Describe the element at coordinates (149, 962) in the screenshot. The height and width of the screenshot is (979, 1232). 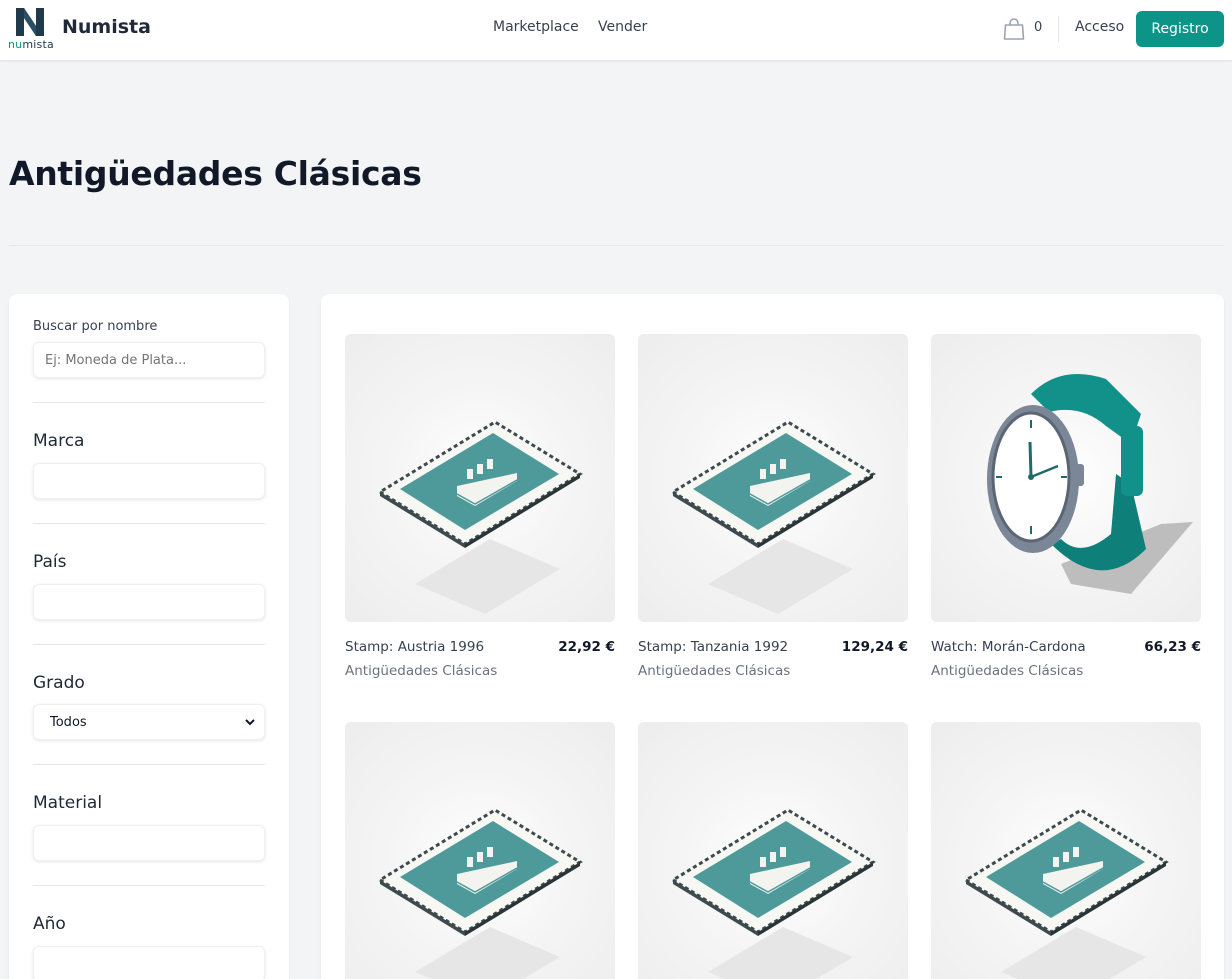
I see `year-input` at that location.